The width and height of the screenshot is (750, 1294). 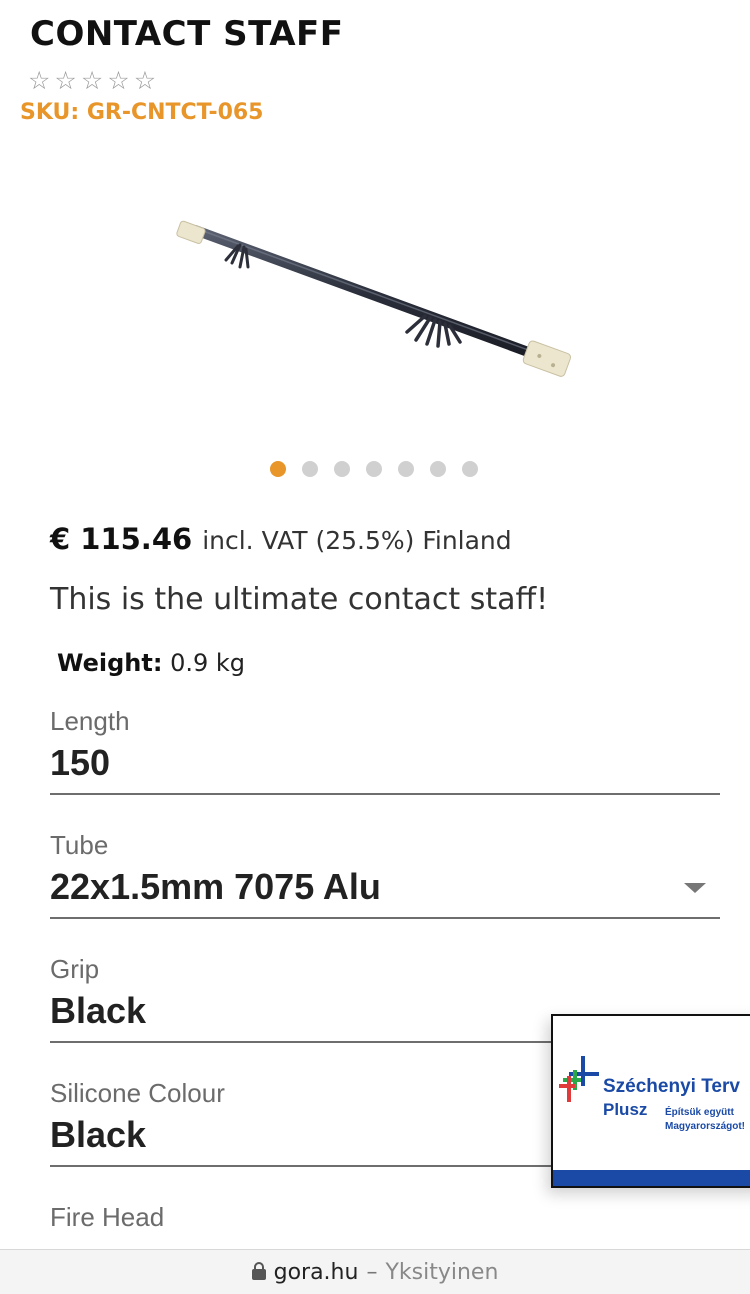 What do you see at coordinates (695, 888) in the screenshot?
I see `chevron-down-icon` at bounding box center [695, 888].